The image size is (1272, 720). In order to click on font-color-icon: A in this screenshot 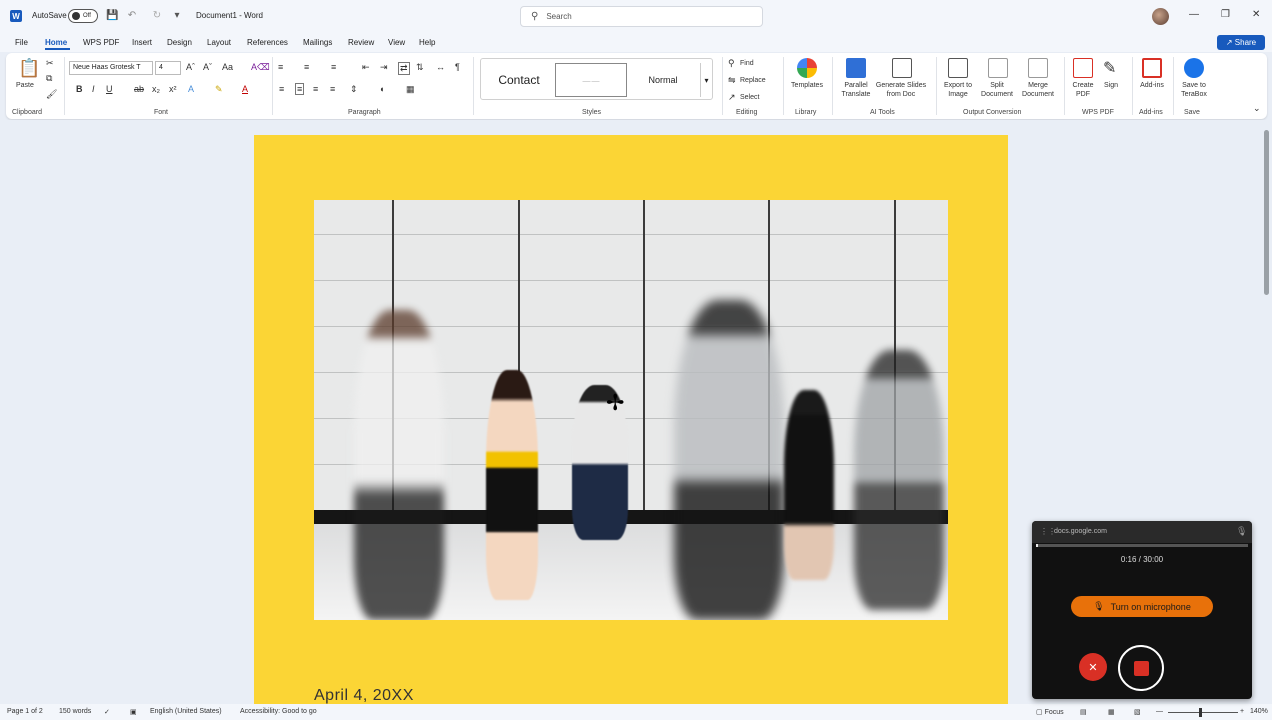, I will do `click(245, 89)`.